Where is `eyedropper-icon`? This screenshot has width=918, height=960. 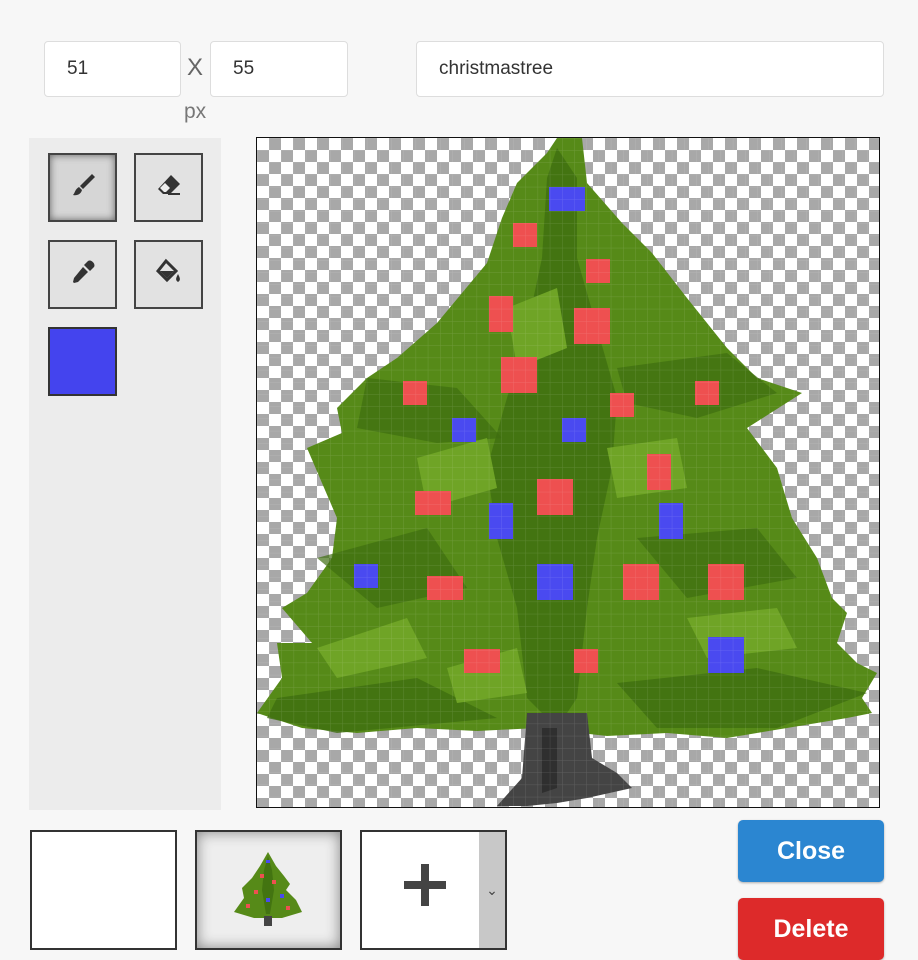 eyedropper-icon is located at coordinates (83, 274).